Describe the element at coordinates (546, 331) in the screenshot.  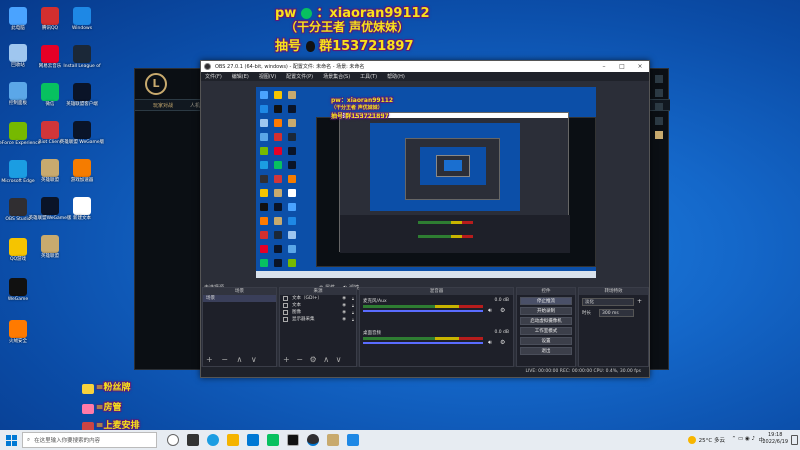
I see `studio-mode-button: 工作室模式` at that location.